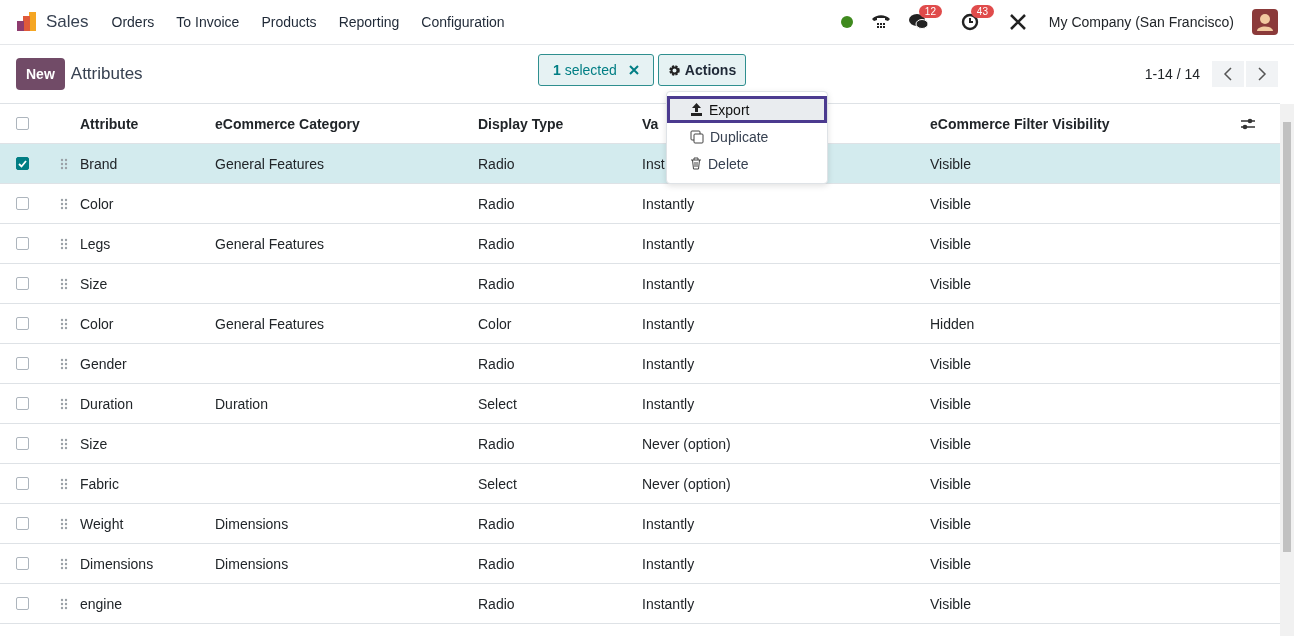  Describe the element at coordinates (27, 22) in the screenshot. I see `app-logo` at that location.